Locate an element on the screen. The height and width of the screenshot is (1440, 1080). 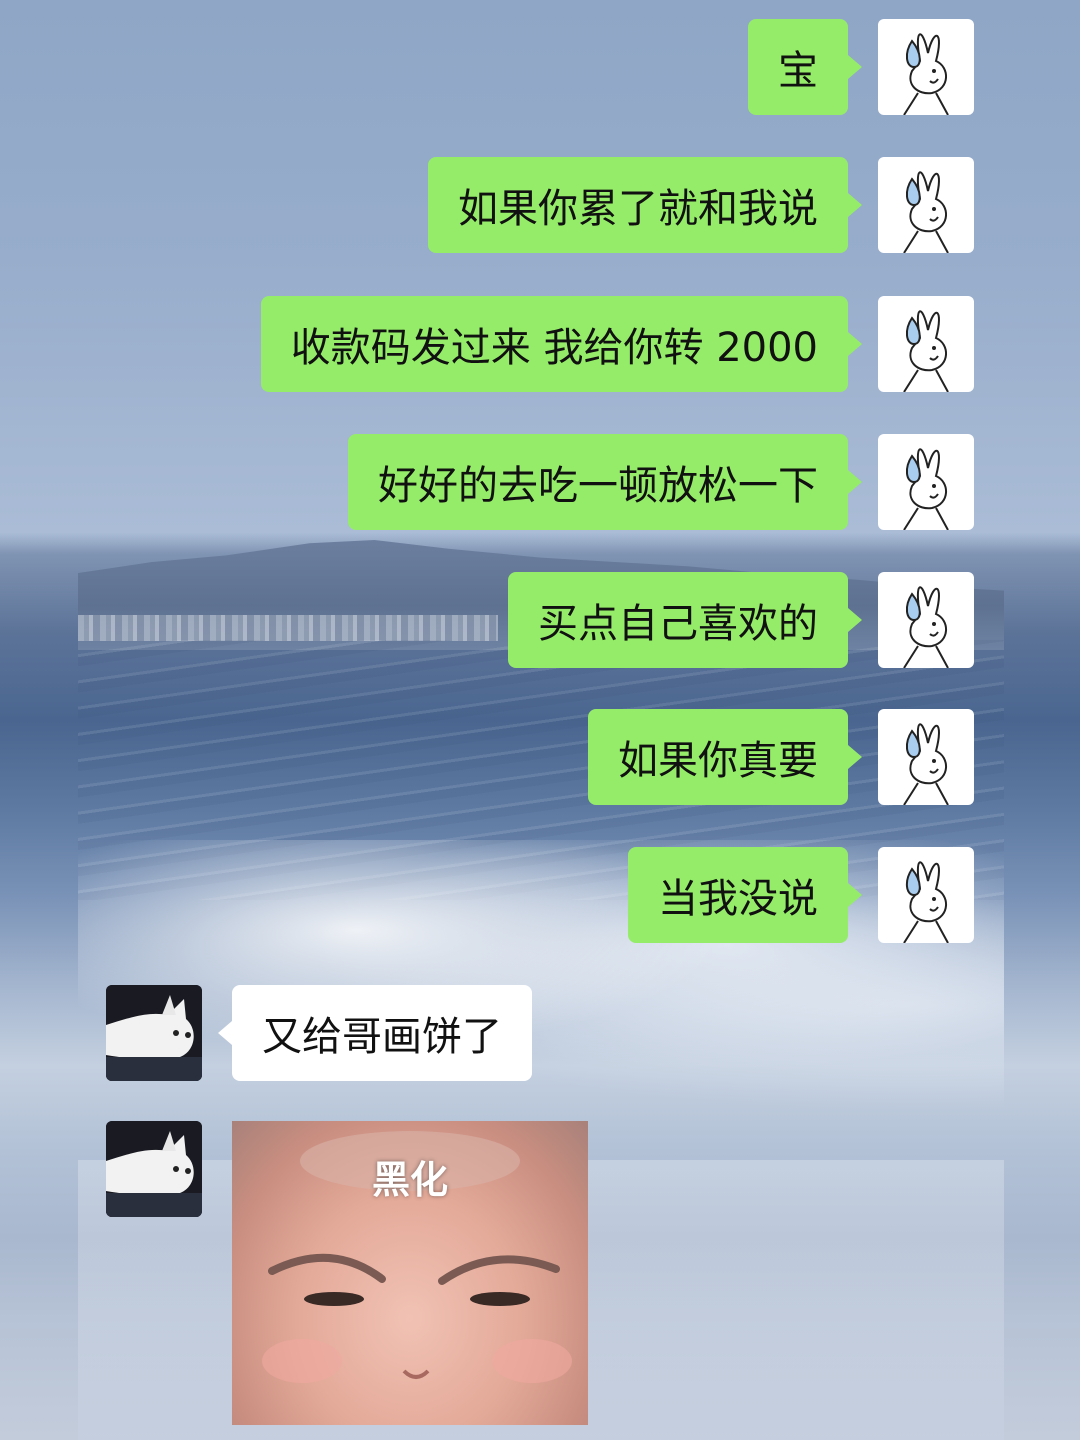
message-bubble-outgoing: 如果你真要 is located at coordinates (725, 757).